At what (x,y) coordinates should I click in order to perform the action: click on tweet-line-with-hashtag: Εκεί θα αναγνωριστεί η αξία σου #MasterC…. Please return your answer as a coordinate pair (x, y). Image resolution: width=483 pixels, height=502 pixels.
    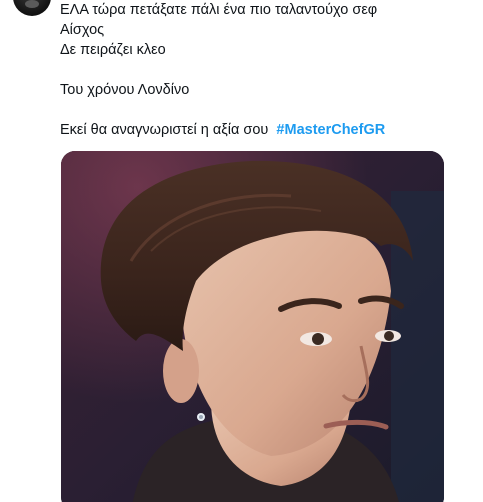
    Looking at the image, I should click on (265, 130).